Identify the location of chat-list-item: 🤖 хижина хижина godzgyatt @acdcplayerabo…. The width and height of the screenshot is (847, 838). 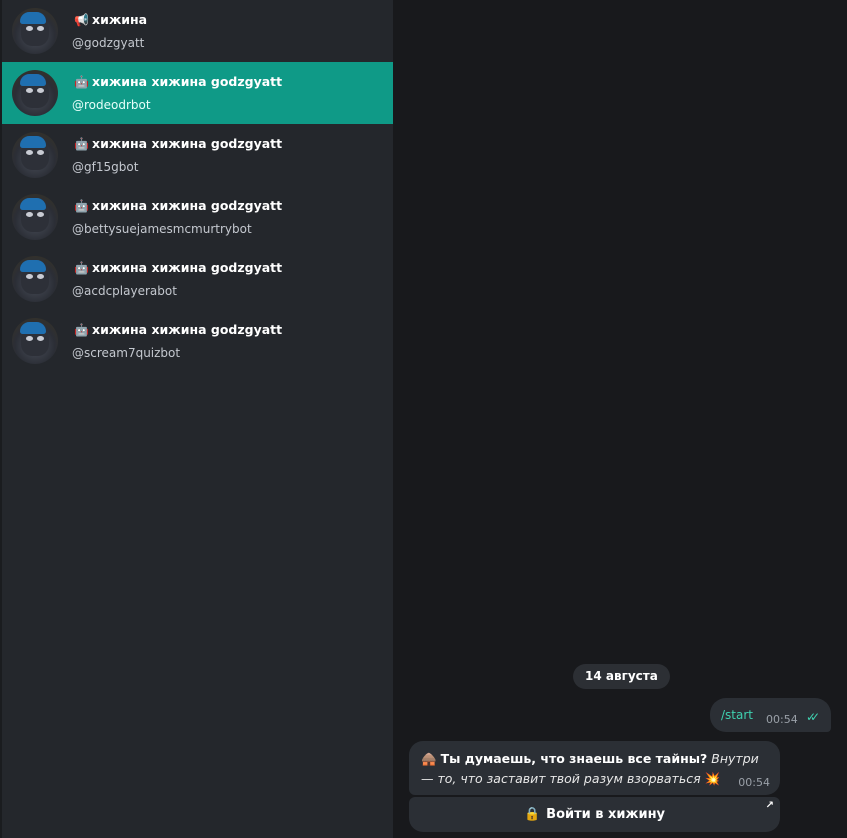
(197, 279).